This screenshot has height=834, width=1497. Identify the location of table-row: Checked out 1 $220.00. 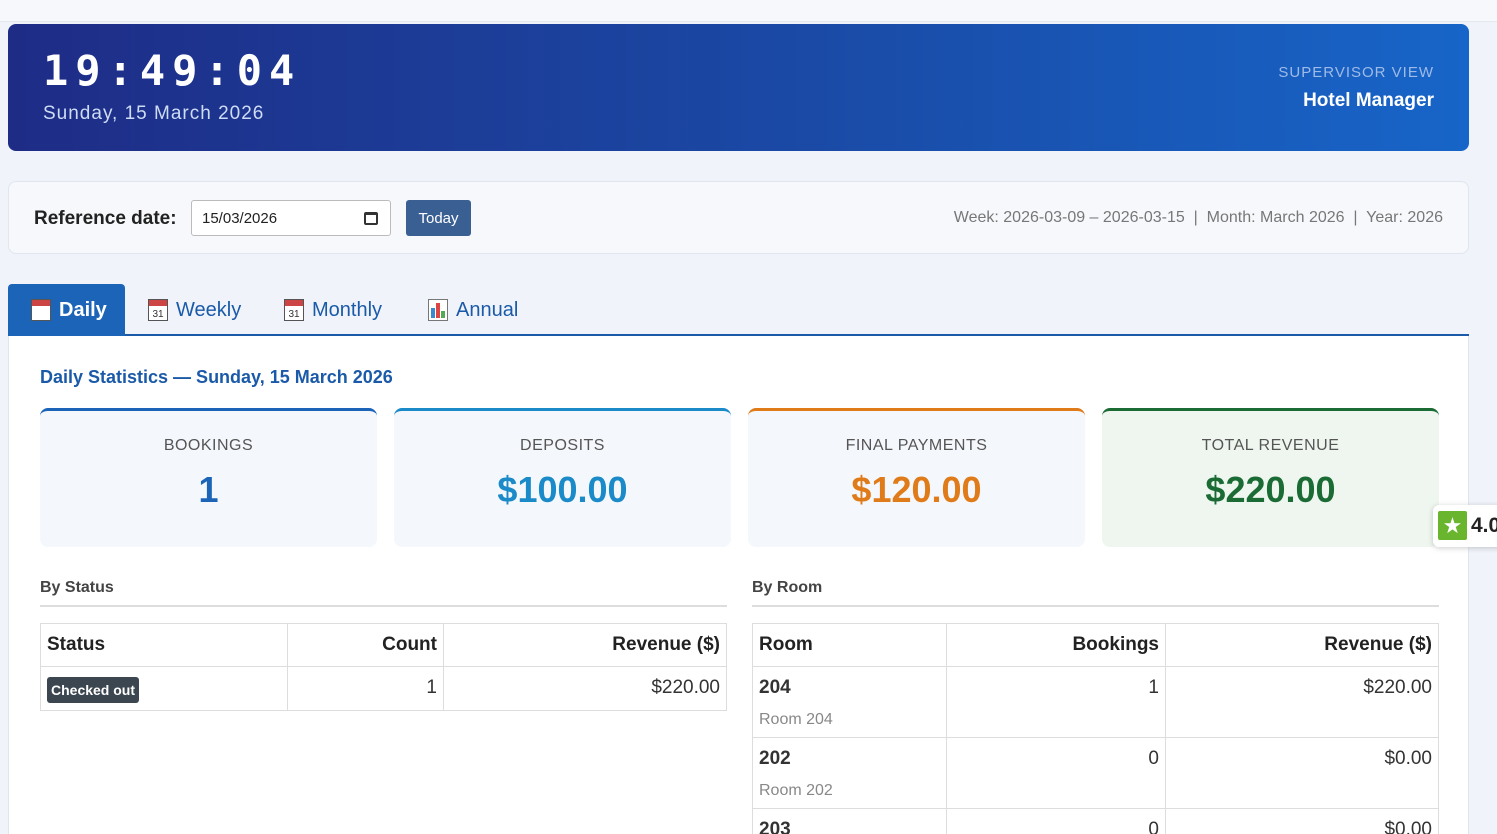
(383, 688).